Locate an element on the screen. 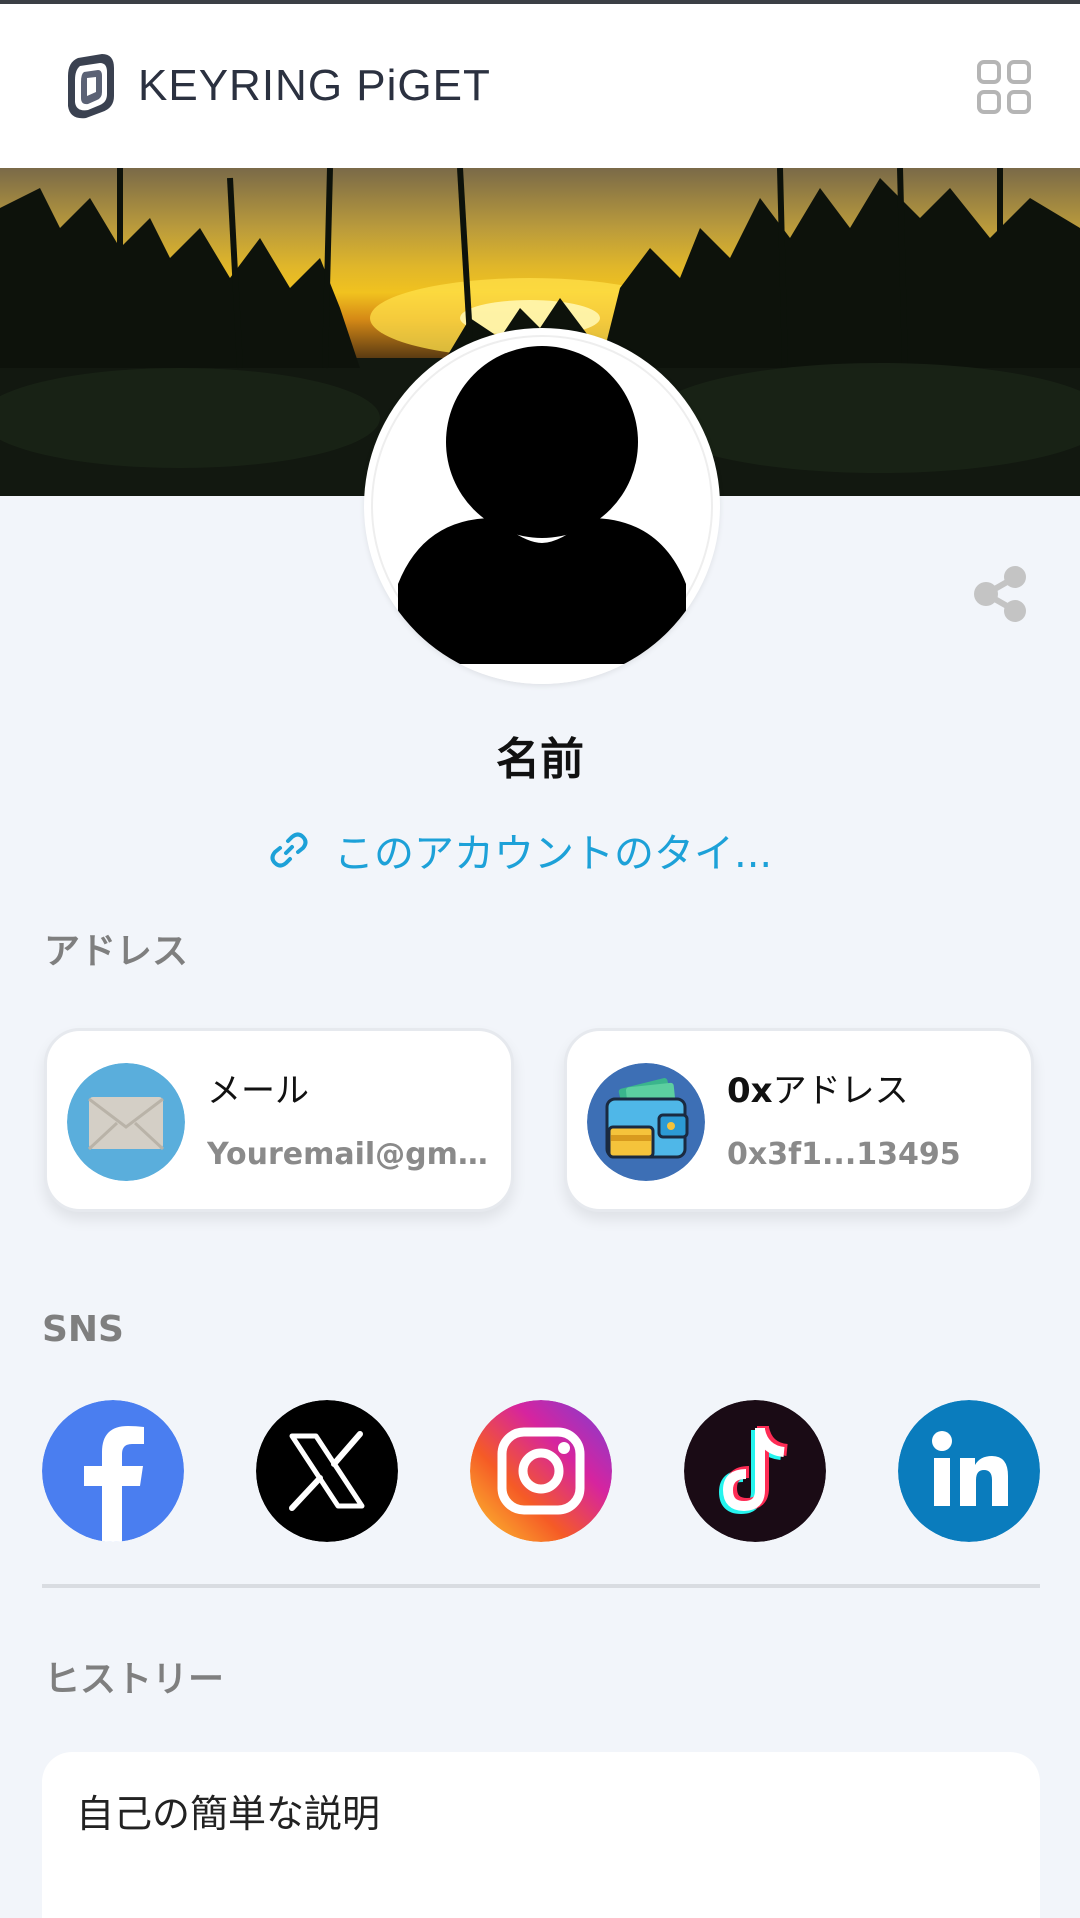 The width and height of the screenshot is (1080, 1918). profile-avatar is located at coordinates (542, 506).